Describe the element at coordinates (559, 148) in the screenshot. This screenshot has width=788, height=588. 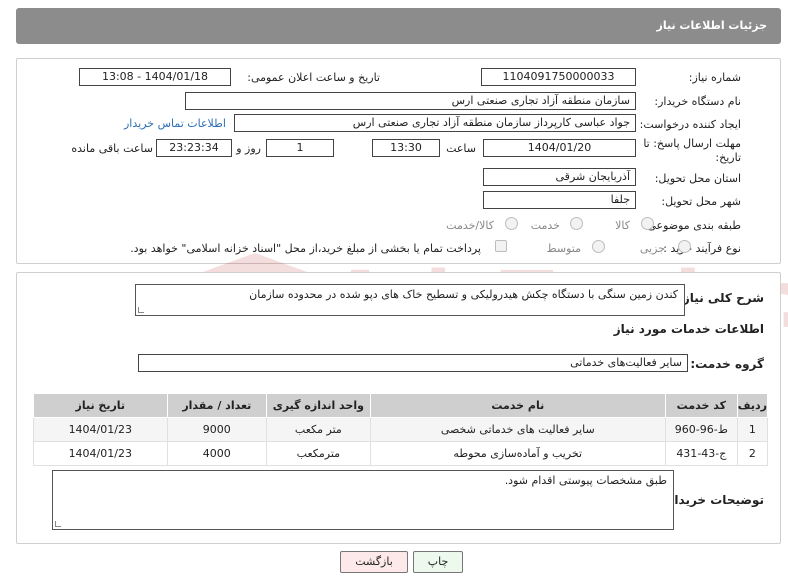
I see `deadline-date-field: 1404/01/20` at that location.